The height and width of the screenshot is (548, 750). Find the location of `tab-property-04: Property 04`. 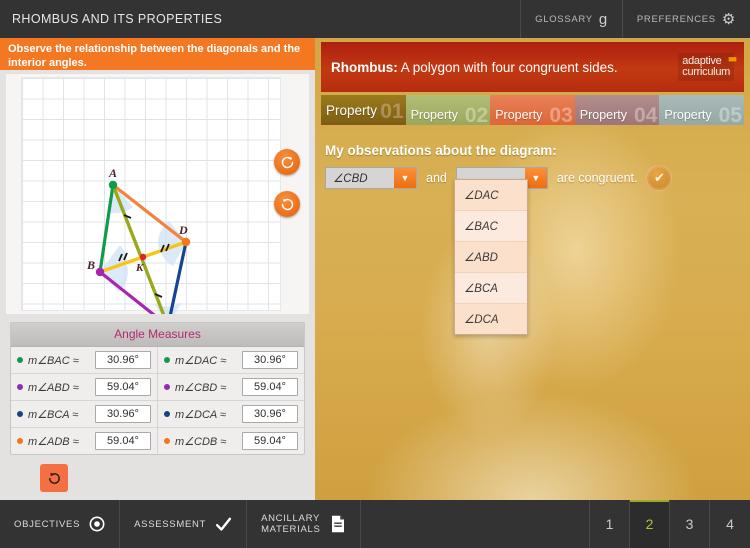

tab-property-04: Property 04 is located at coordinates (617, 110).